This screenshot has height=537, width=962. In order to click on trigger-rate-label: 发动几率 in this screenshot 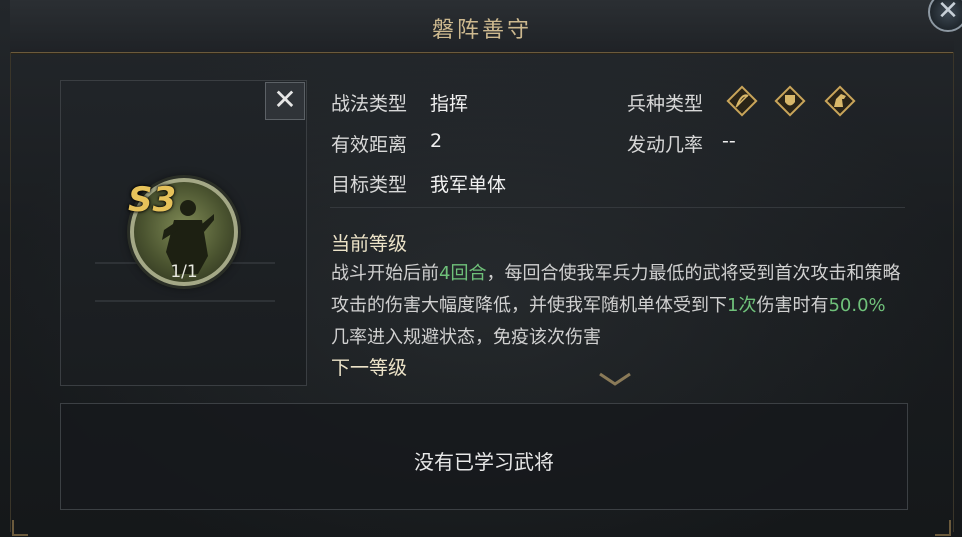, I will do `click(665, 145)`.